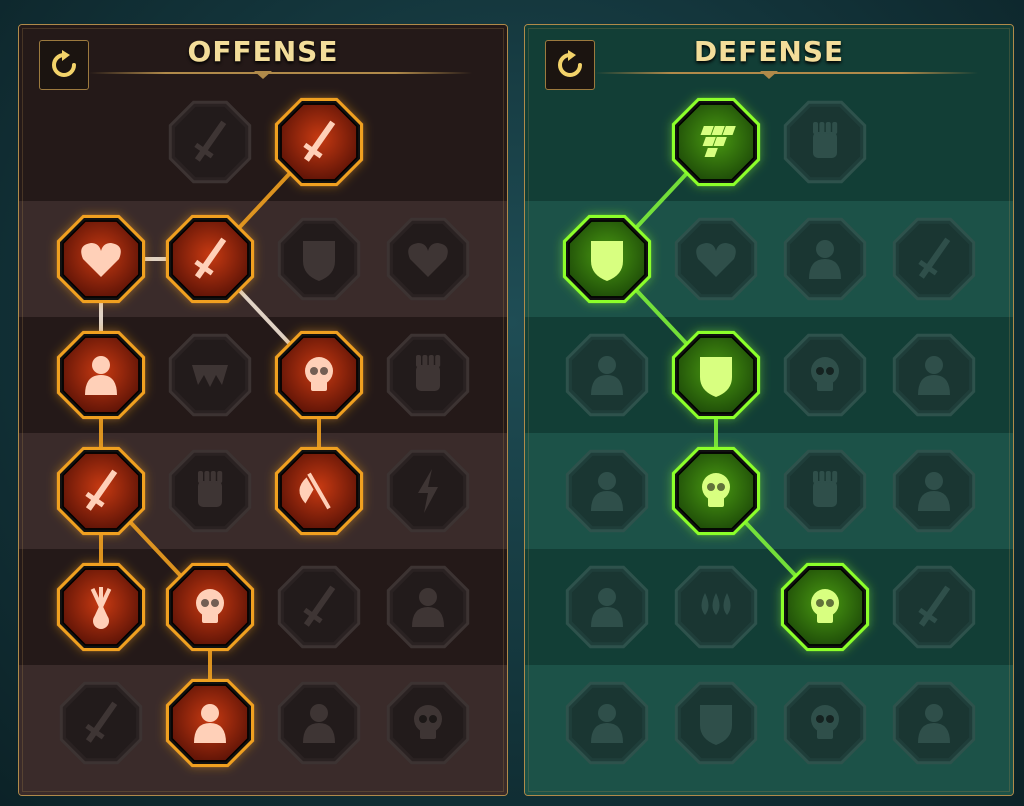  What do you see at coordinates (716, 604) in the screenshot?
I see `blood-drops-icon` at bounding box center [716, 604].